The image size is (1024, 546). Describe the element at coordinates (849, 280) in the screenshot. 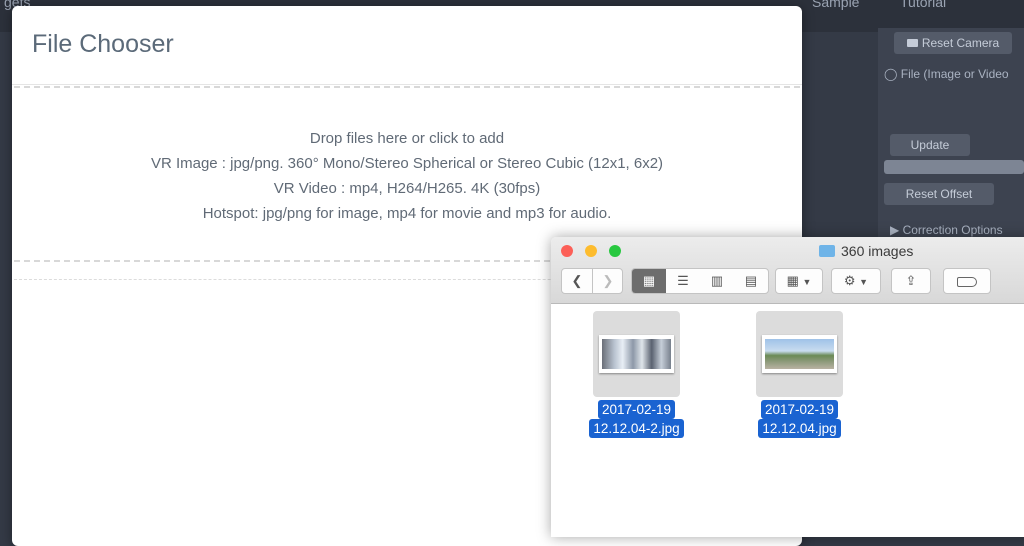

I see `gear-icon: ⚙` at that location.